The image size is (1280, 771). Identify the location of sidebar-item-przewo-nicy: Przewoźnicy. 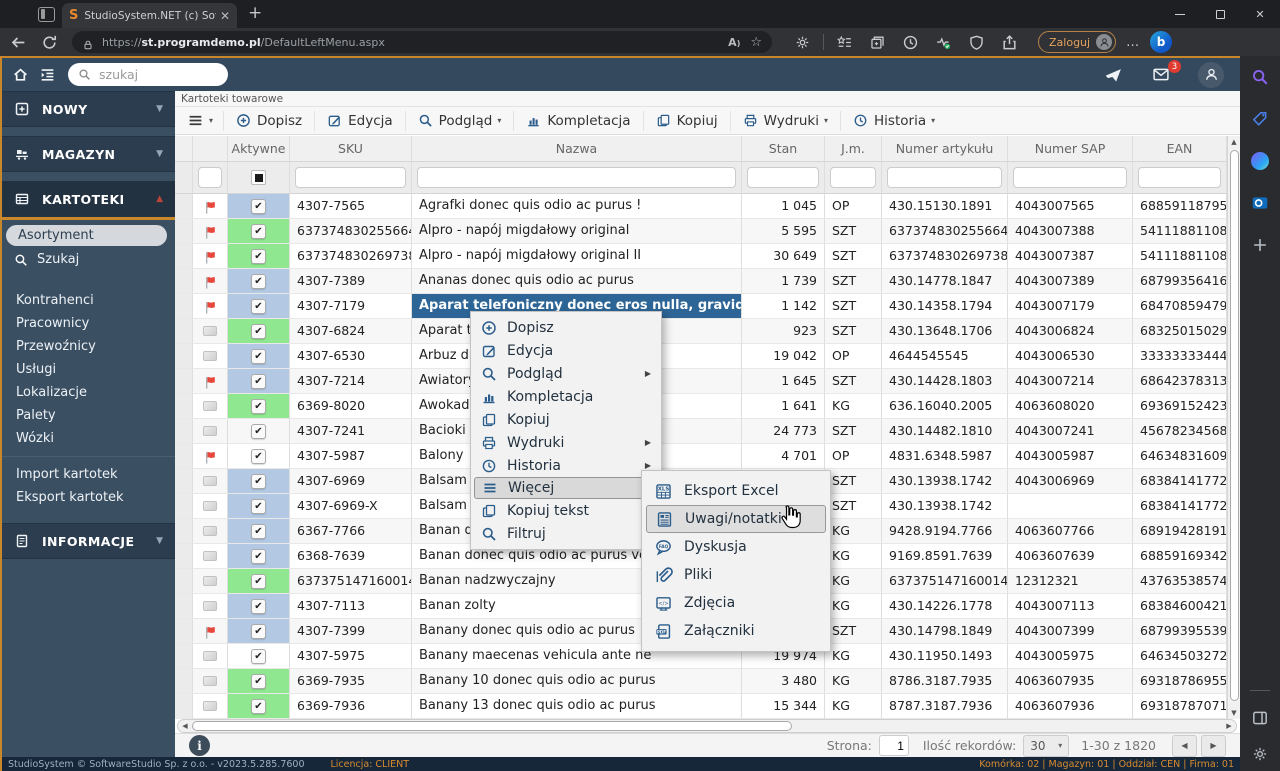
(88, 346).